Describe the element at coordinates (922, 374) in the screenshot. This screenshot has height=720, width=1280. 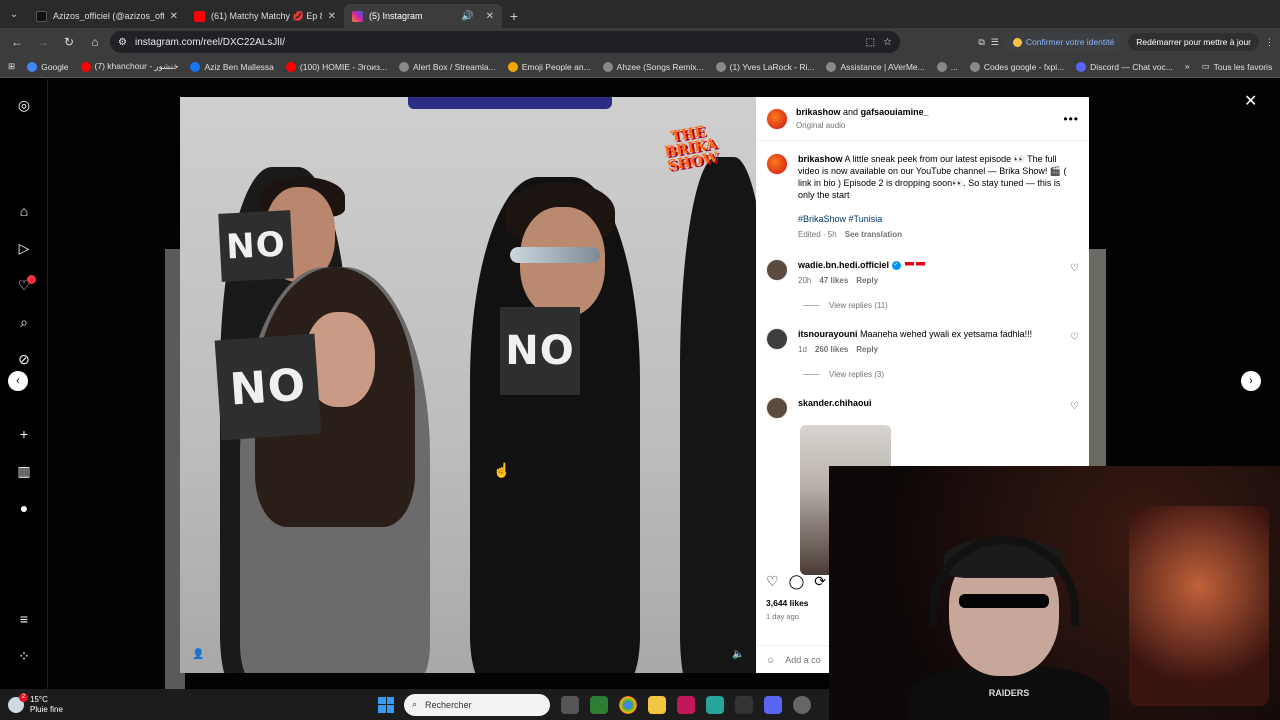
I see `view-replies-button: View replies (3)` at that location.